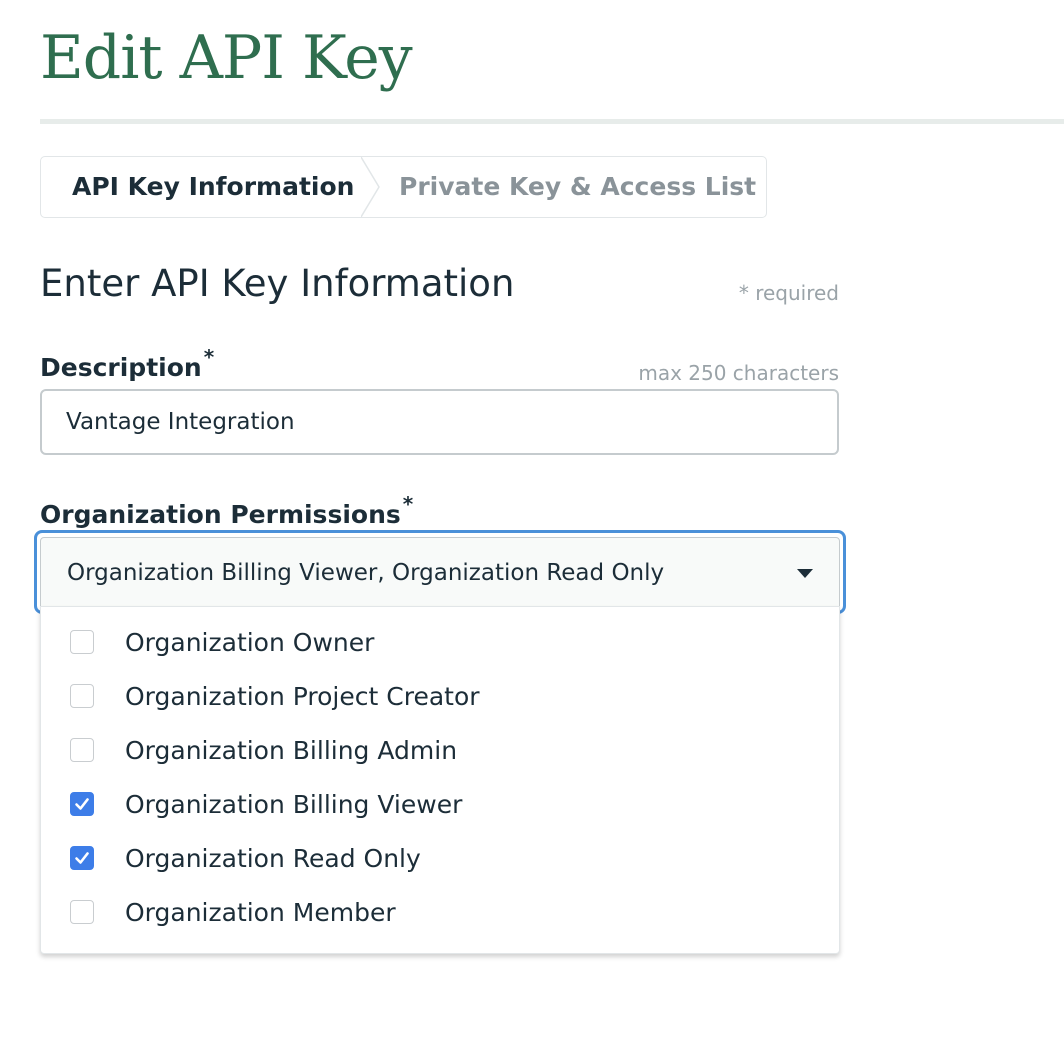 Image resolution: width=1064 pixels, height=1042 pixels. What do you see at coordinates (220, 514) in the screenshot?
I see `organization-permissions-label-text: Organization Permissions` at bounding box center [220, 514].